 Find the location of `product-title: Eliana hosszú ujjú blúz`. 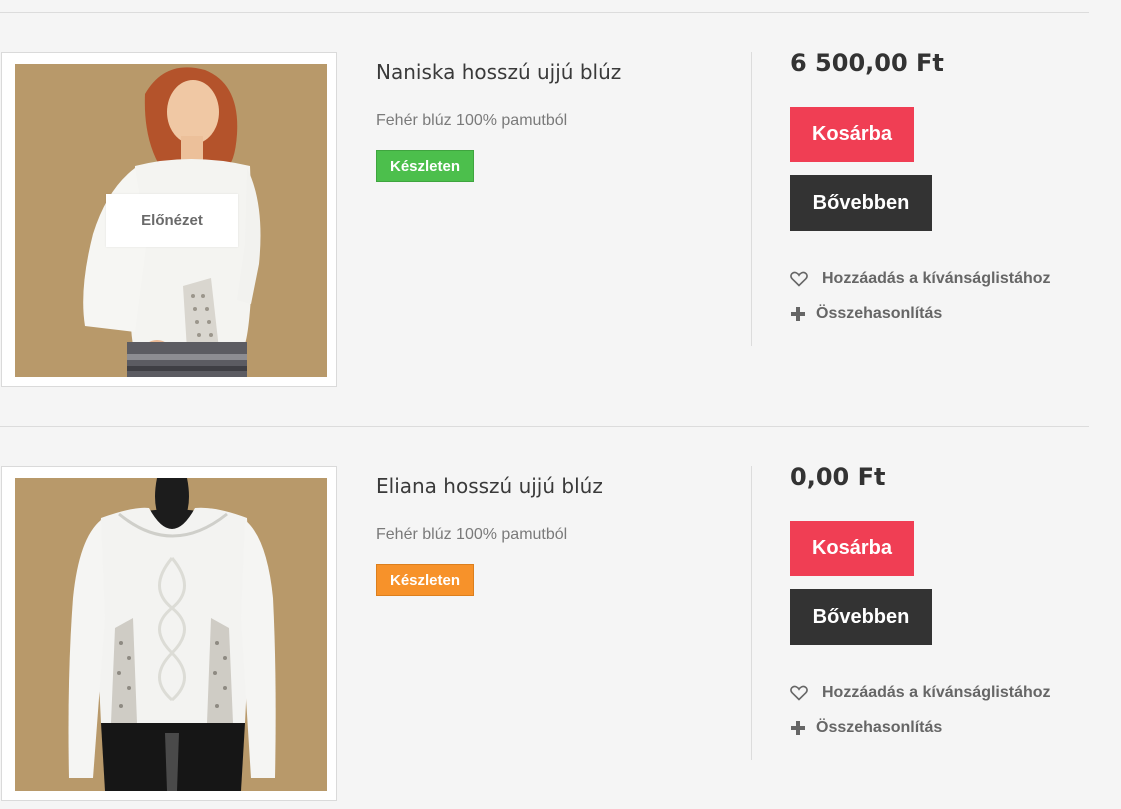

product-title: Eliana hosszú ujjú blúz is located at coordinates (489, 486).